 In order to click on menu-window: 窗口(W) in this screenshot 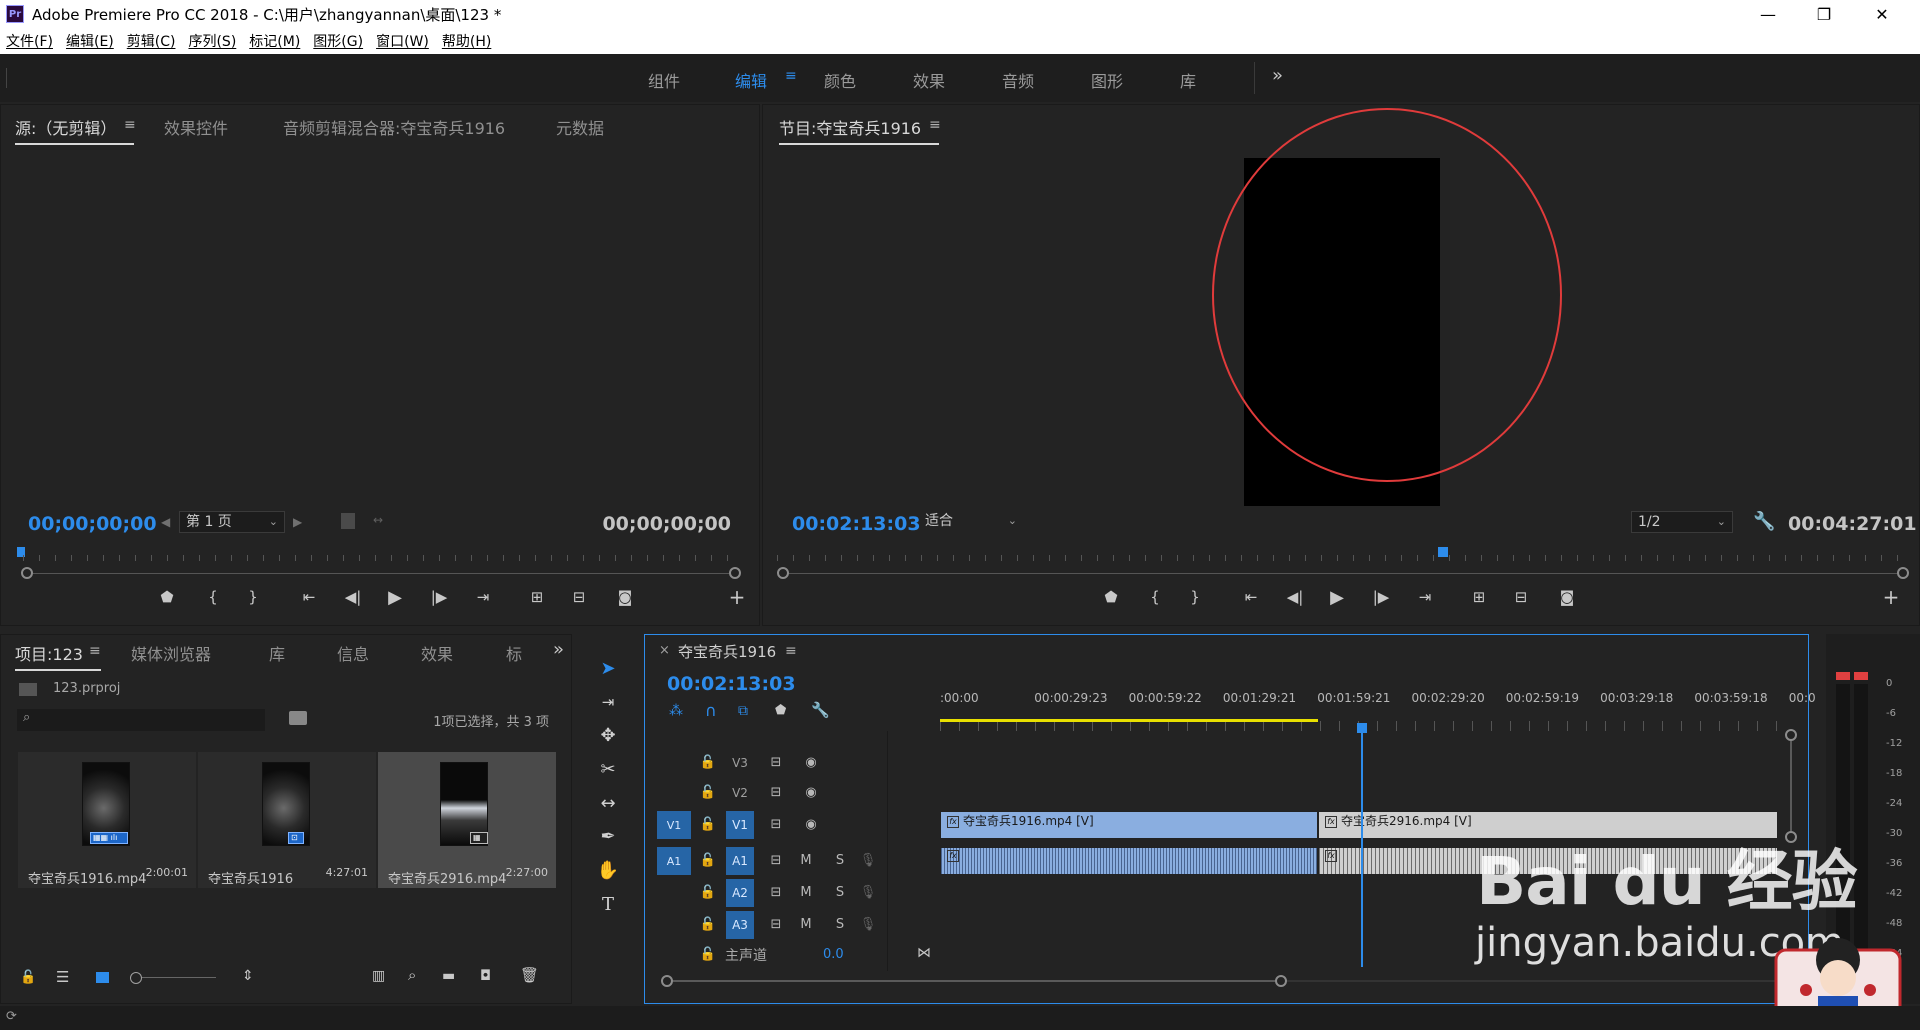, I will do `click(402, 41)`.